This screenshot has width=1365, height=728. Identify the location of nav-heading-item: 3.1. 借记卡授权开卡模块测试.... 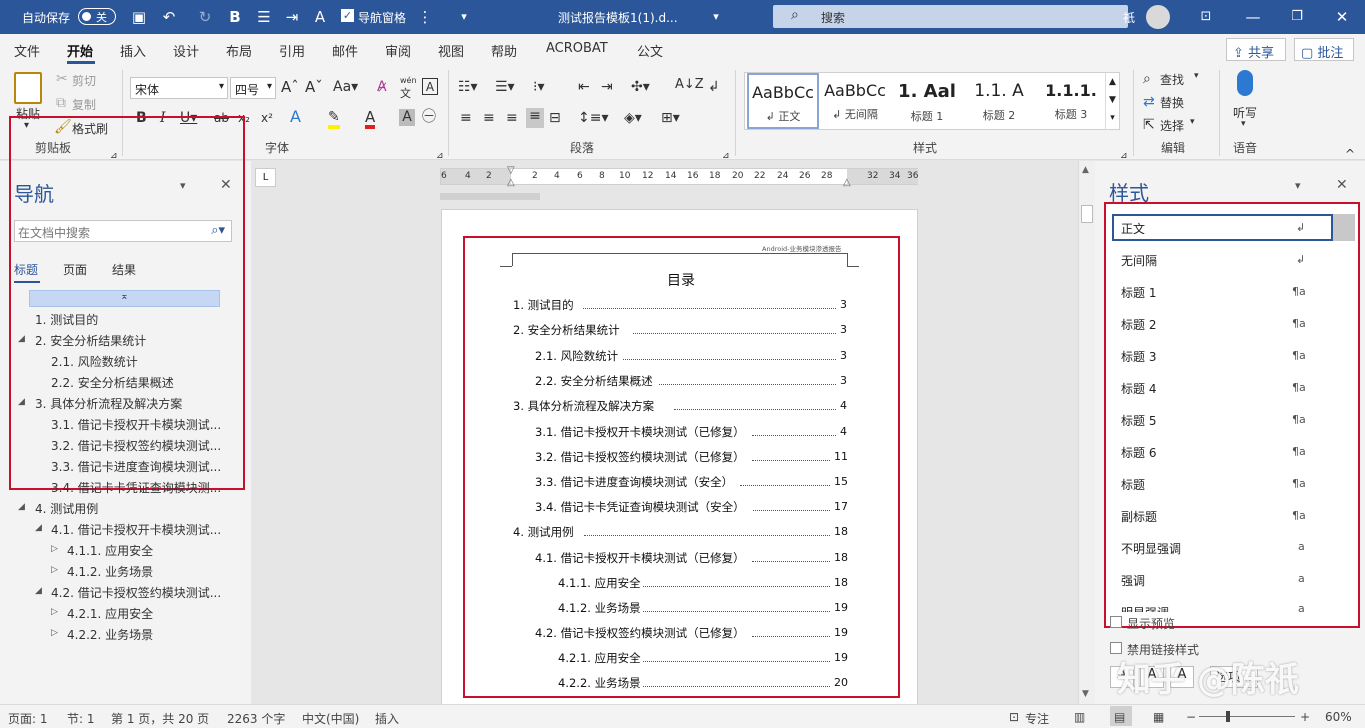
(136, 424).